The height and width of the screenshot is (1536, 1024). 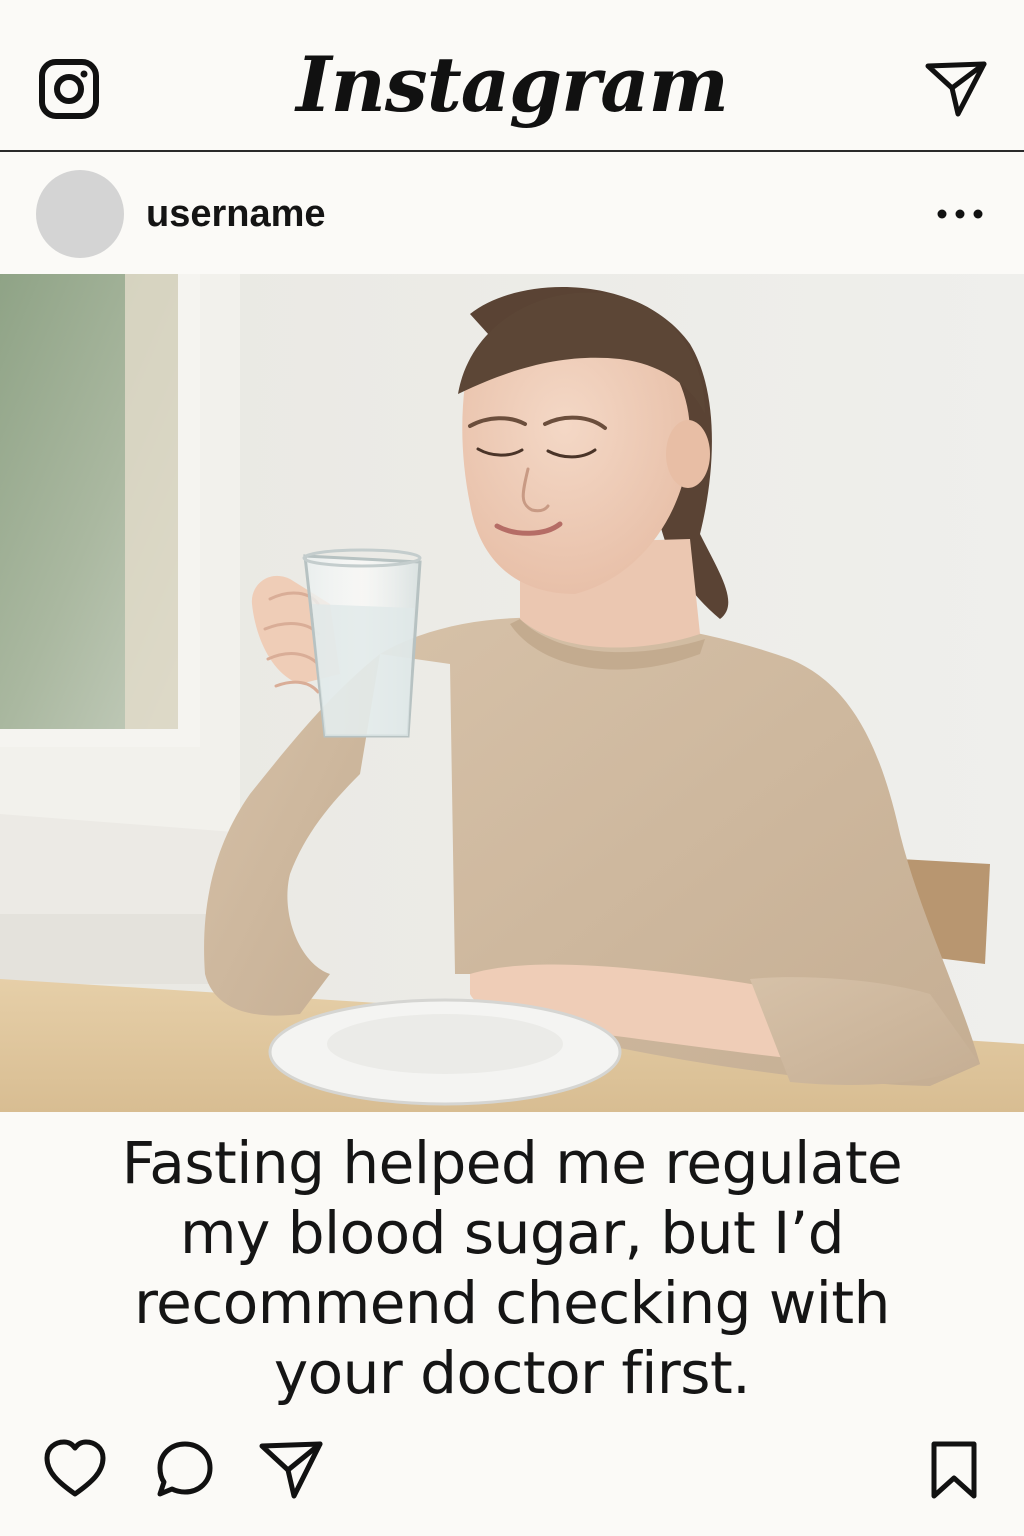 What do you see at coordinates (512, 84) in the screenshot?
I see `brand-title: Instagram` at bounding box center [512, 84].